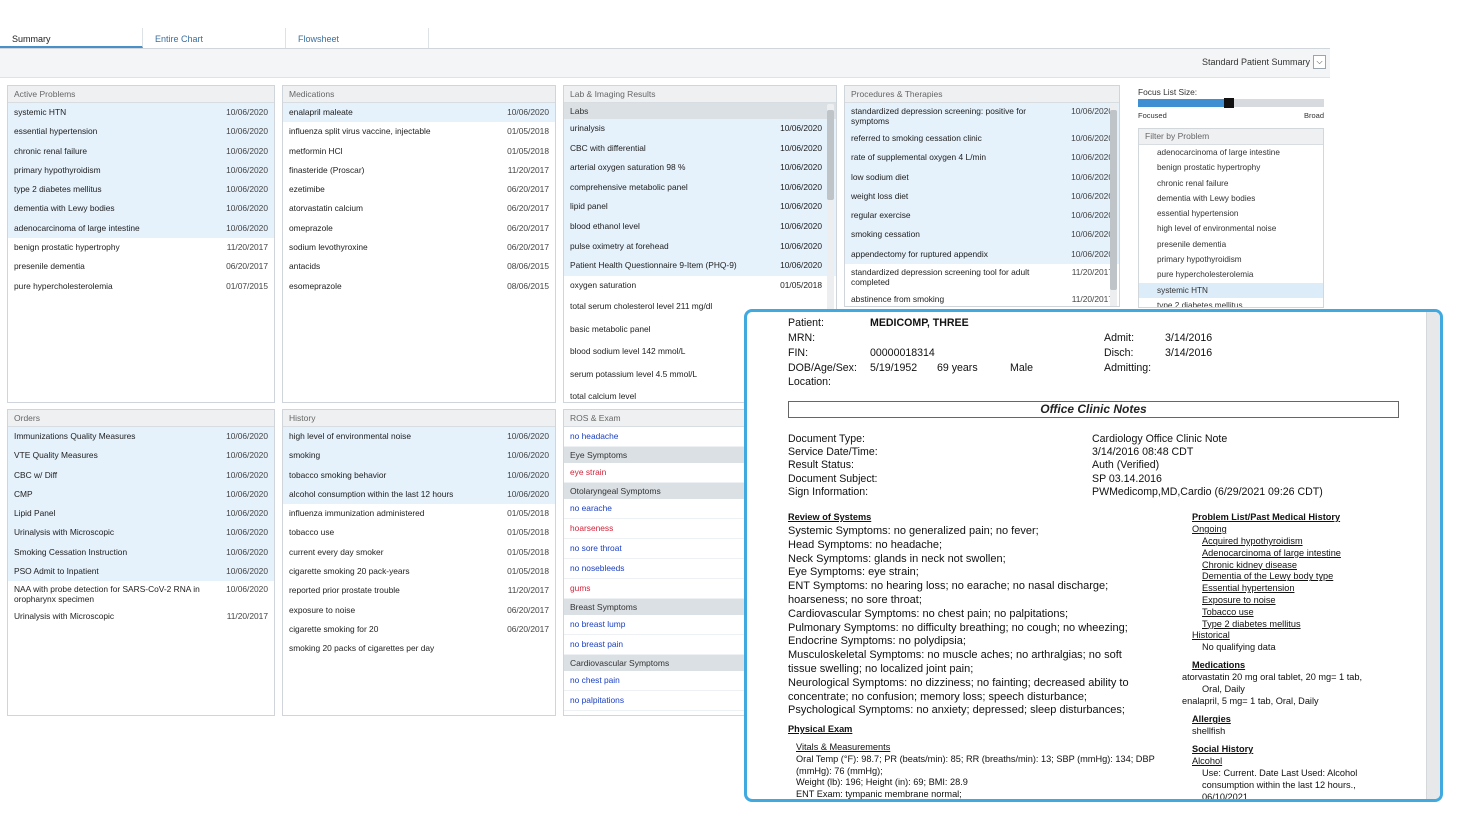  I want to click on vitals-line: (mmHg): 76 (mmHg);, so click(839, 770).